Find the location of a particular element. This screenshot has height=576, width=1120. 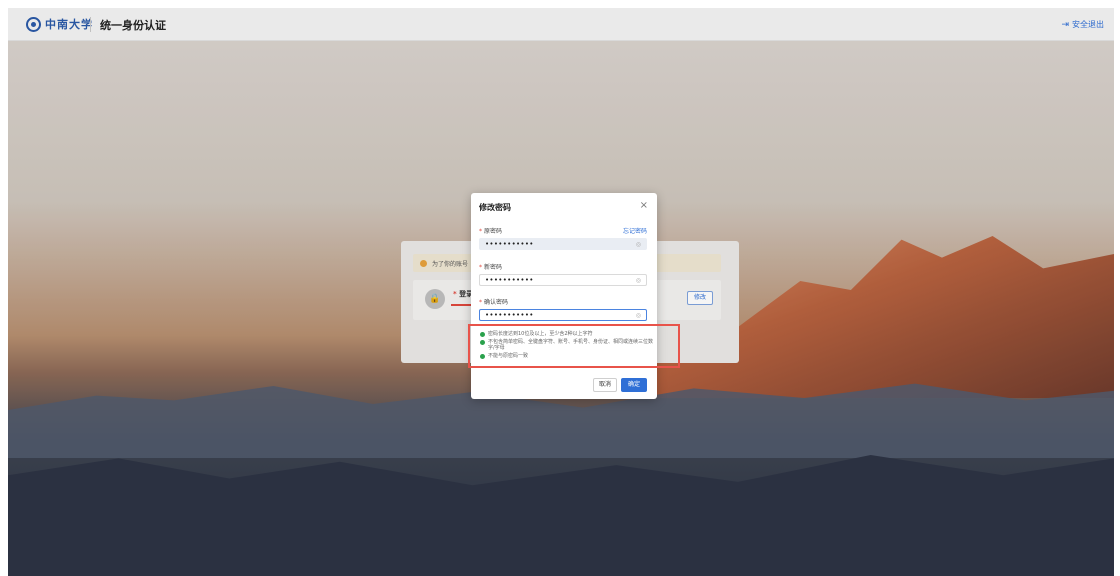

dialog-title: 修改密码 is located at coordinates (495, 207).